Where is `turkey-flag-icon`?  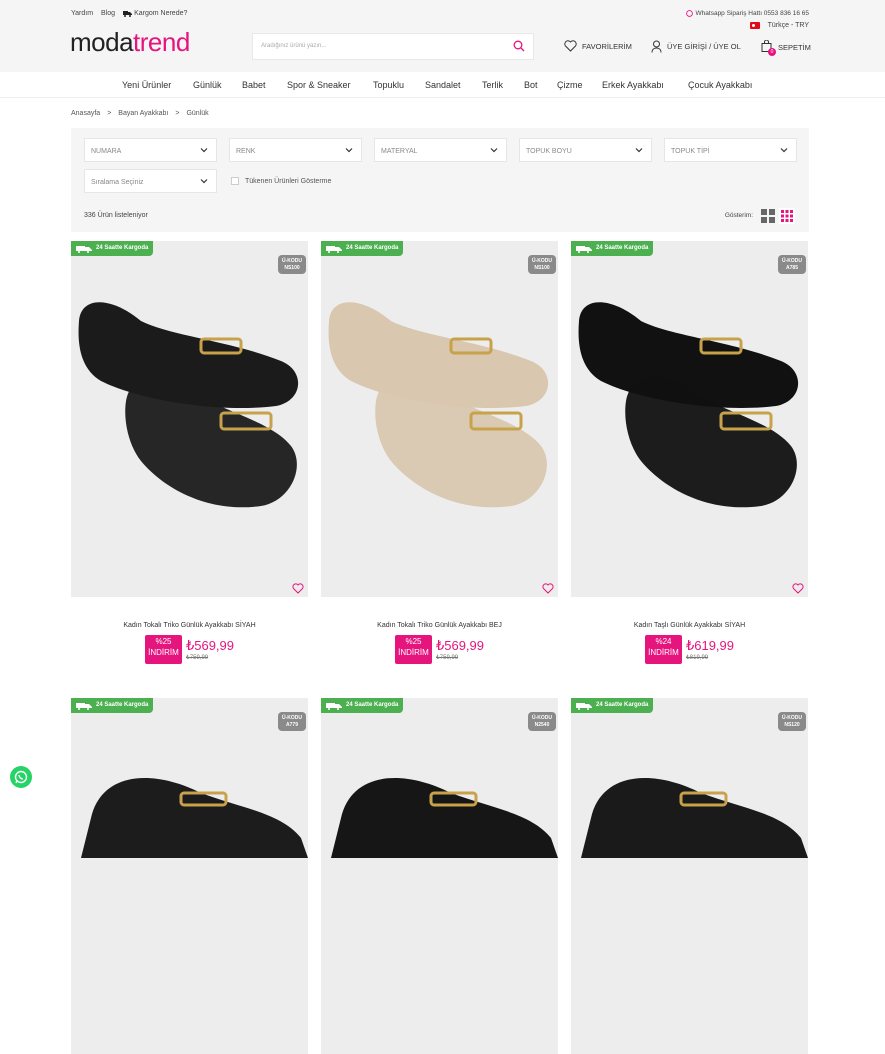 turkey-flag-icon is located at coordinates (754, 25).